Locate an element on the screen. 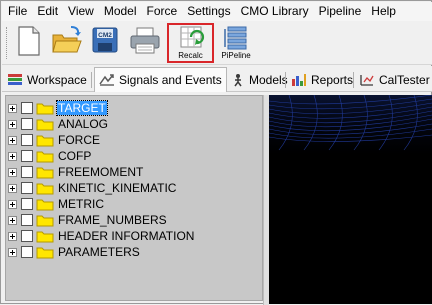 The width and height of the screenshot is (432, 305). open-folder-icon is located at coordinates (67, 39).